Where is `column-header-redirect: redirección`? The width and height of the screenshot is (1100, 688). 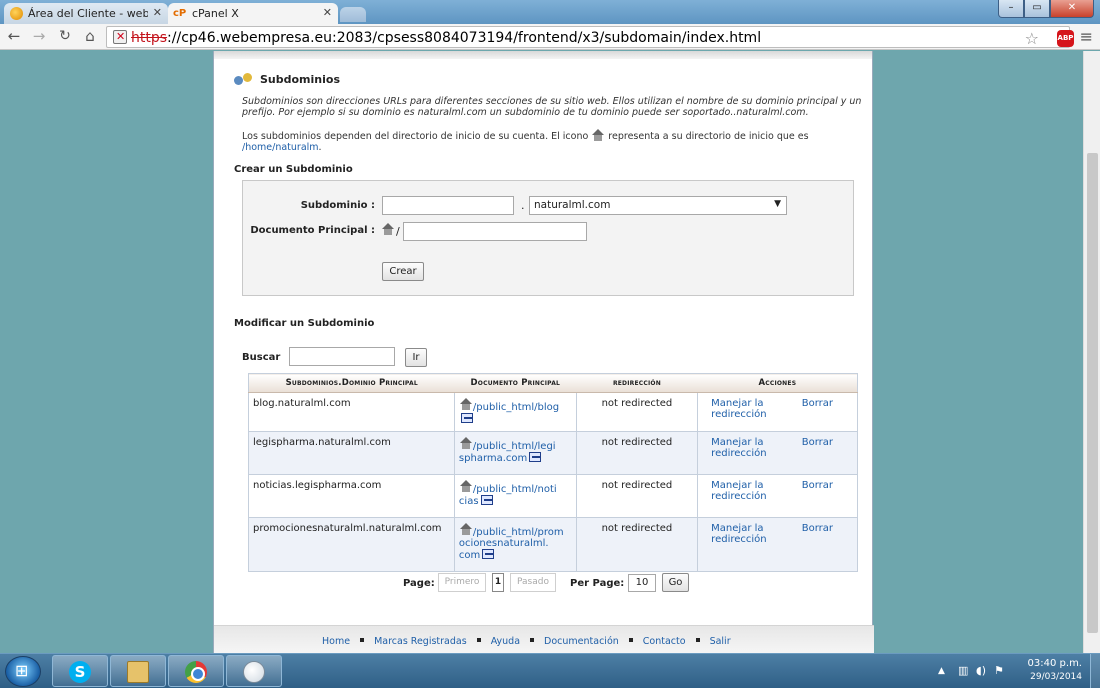 column-header-redirect: redirección is located at coordinates (637, 383).